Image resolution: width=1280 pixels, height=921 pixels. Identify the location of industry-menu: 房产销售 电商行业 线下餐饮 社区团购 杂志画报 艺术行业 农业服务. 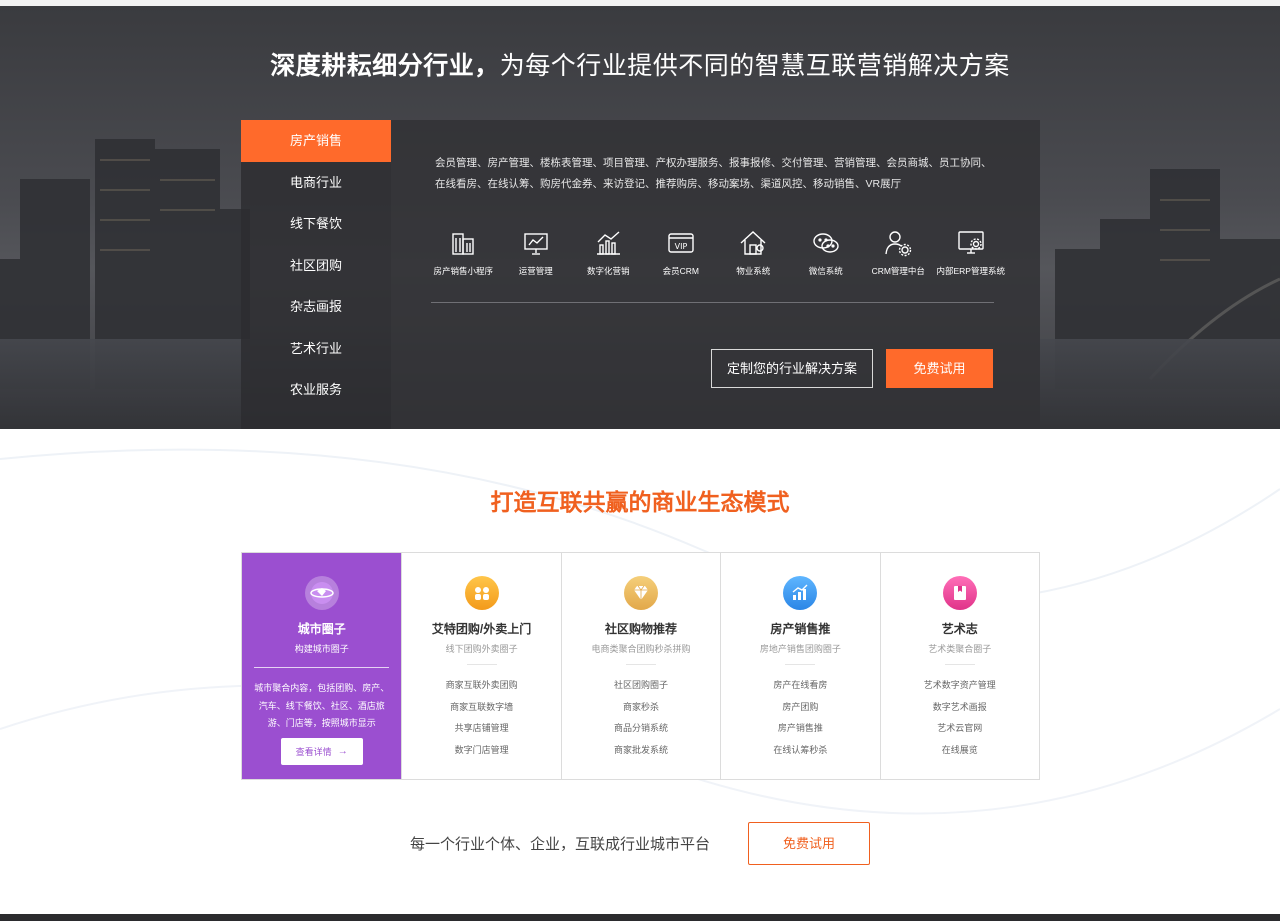
(316, 274).